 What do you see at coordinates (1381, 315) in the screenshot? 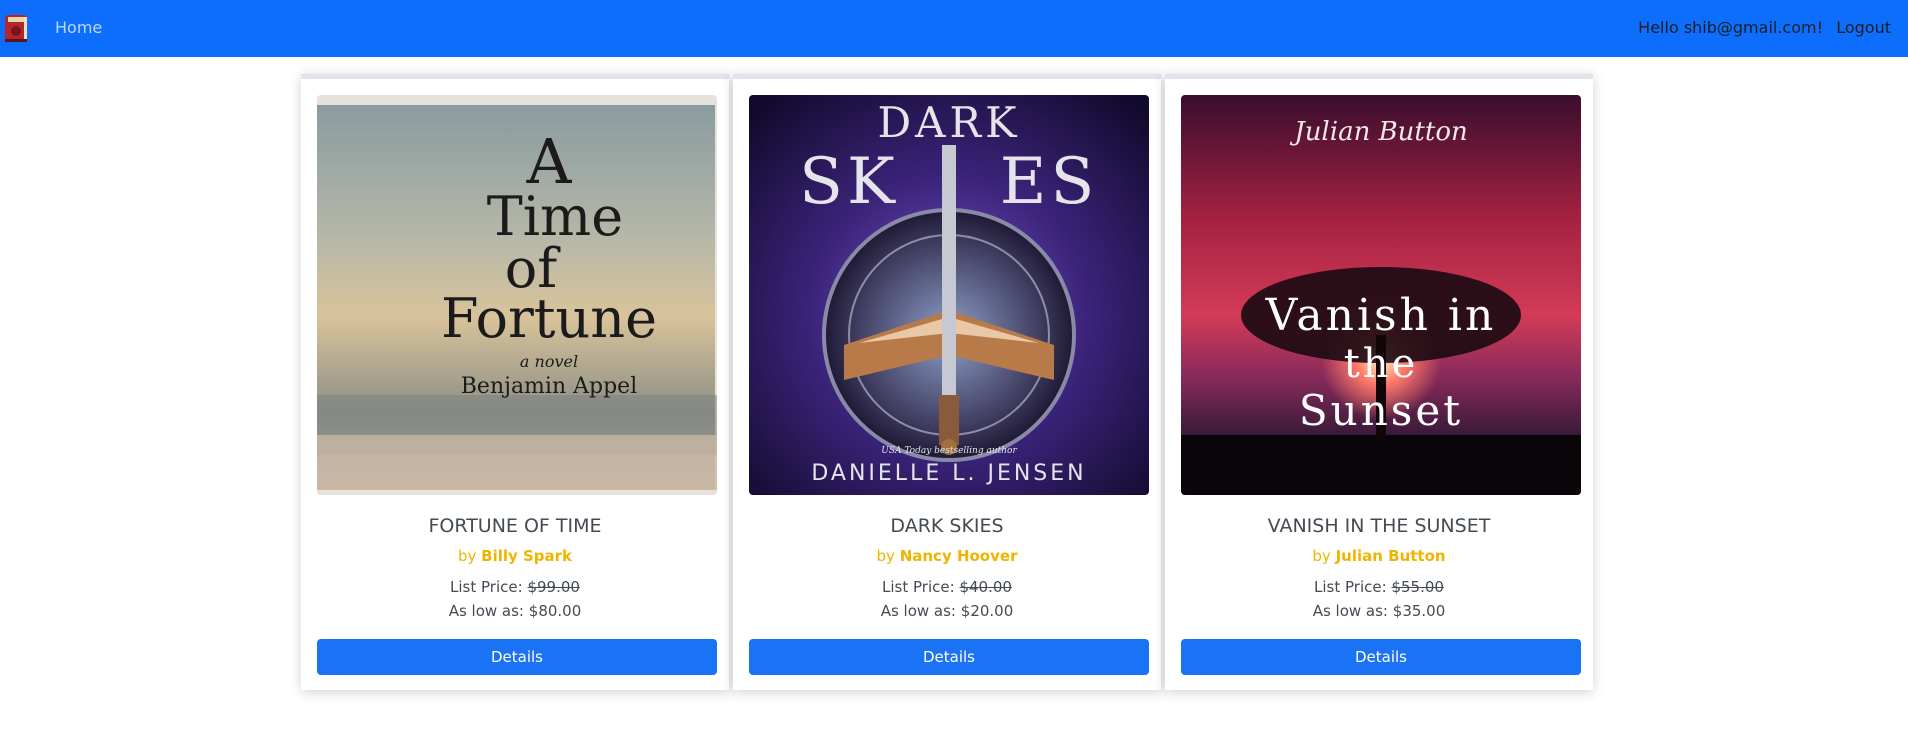
I see `svg-text: Vanish in` at bounding box center [1381, 315].